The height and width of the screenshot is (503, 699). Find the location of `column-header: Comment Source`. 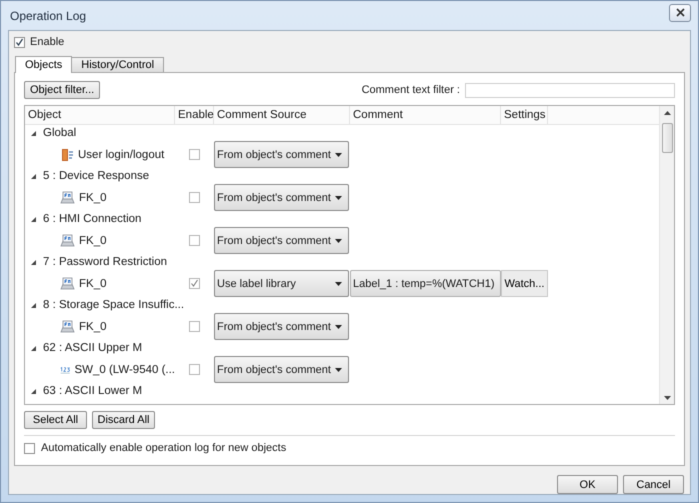

column-header: Comment Source is located at coordinates (282, 115).